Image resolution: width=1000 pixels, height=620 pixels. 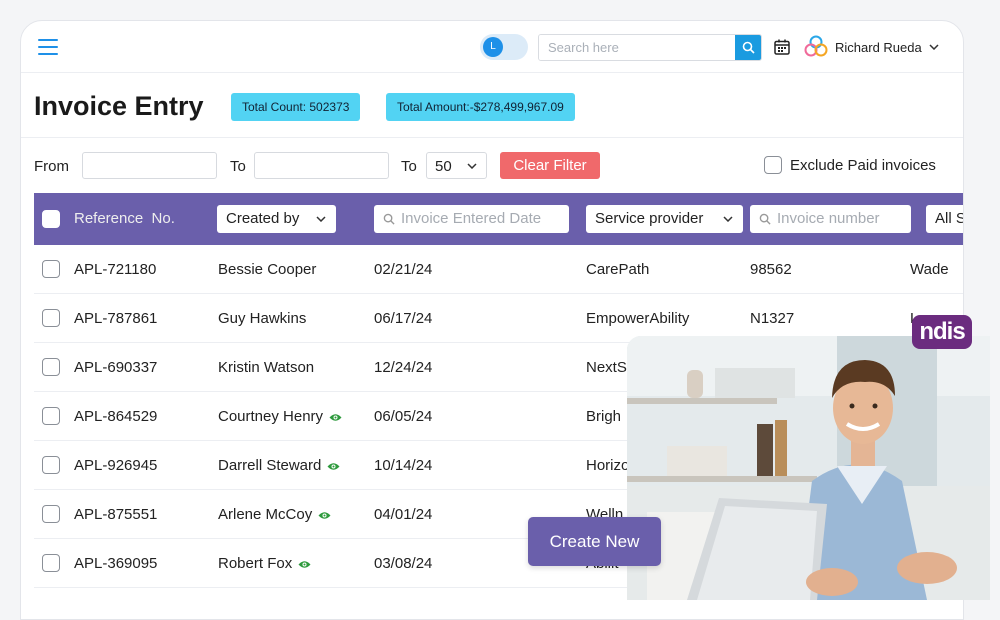 I want to click on created-by-header: Created by, so click(x=263, y=218).